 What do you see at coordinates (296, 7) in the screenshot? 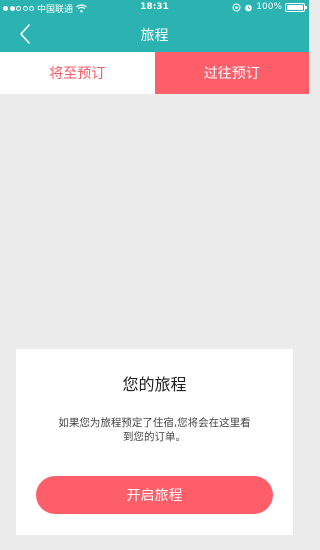
I see `battery-icon` at bounding box center [296, 7].